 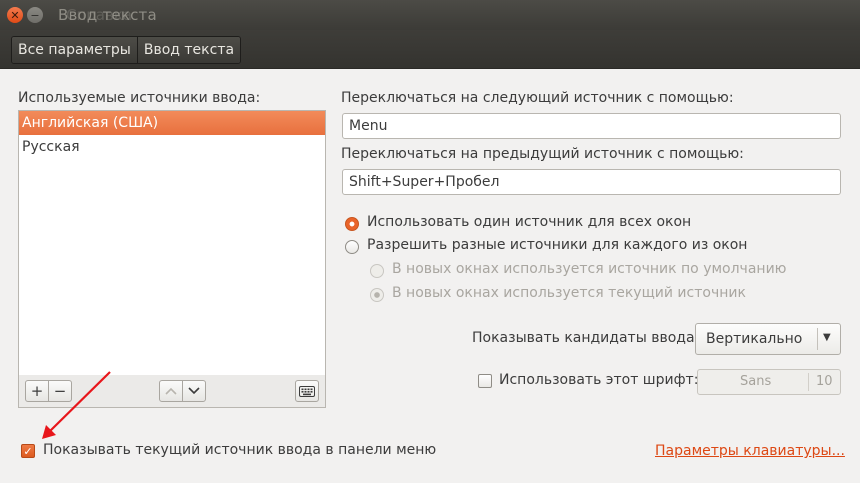 What do you see at coordinates (35, 15) in the screenshot?
I see `minimize-icon: −` at bounding box center [35, 15].